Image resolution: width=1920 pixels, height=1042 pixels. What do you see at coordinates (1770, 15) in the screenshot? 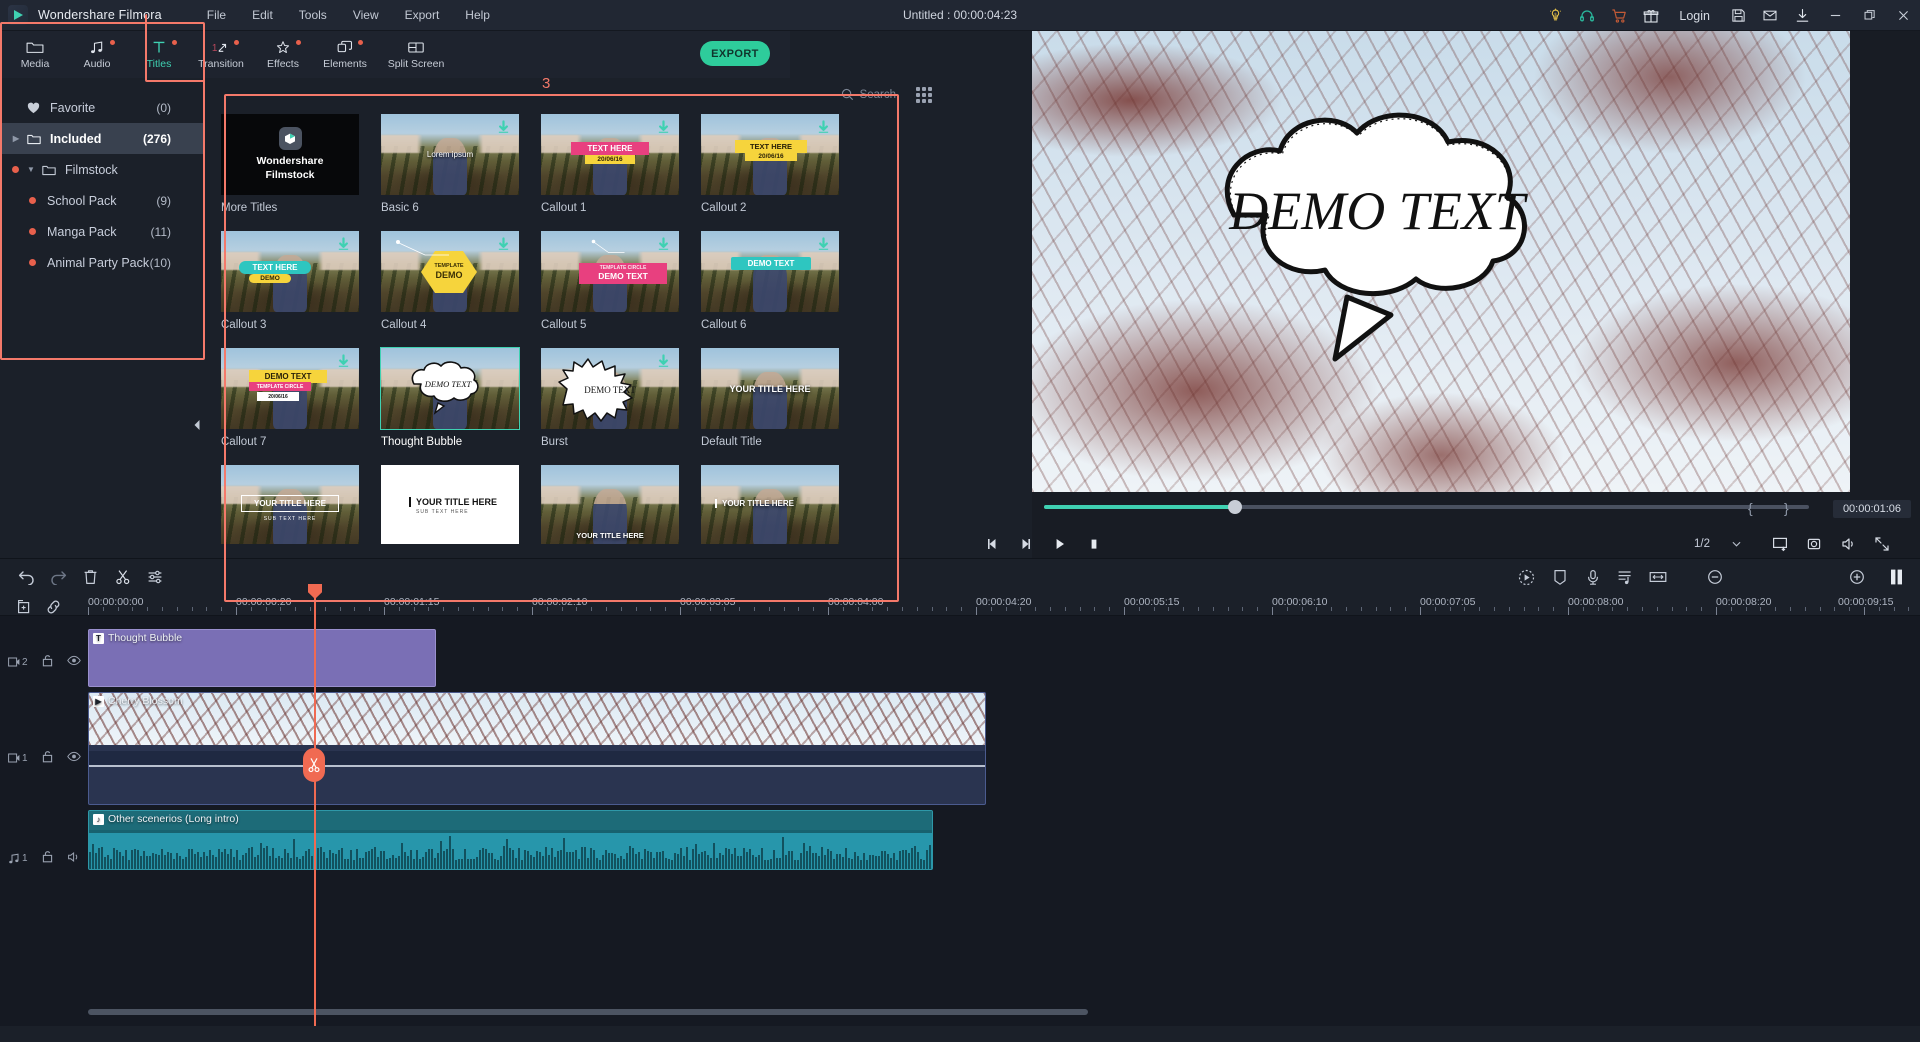
I see `mail-icon` at bounding box center [1770, 15].